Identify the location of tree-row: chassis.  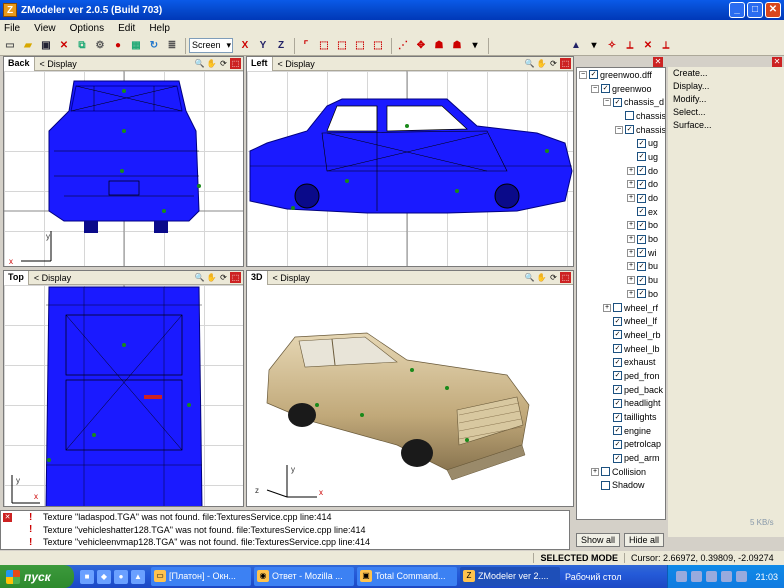
(621, 116).